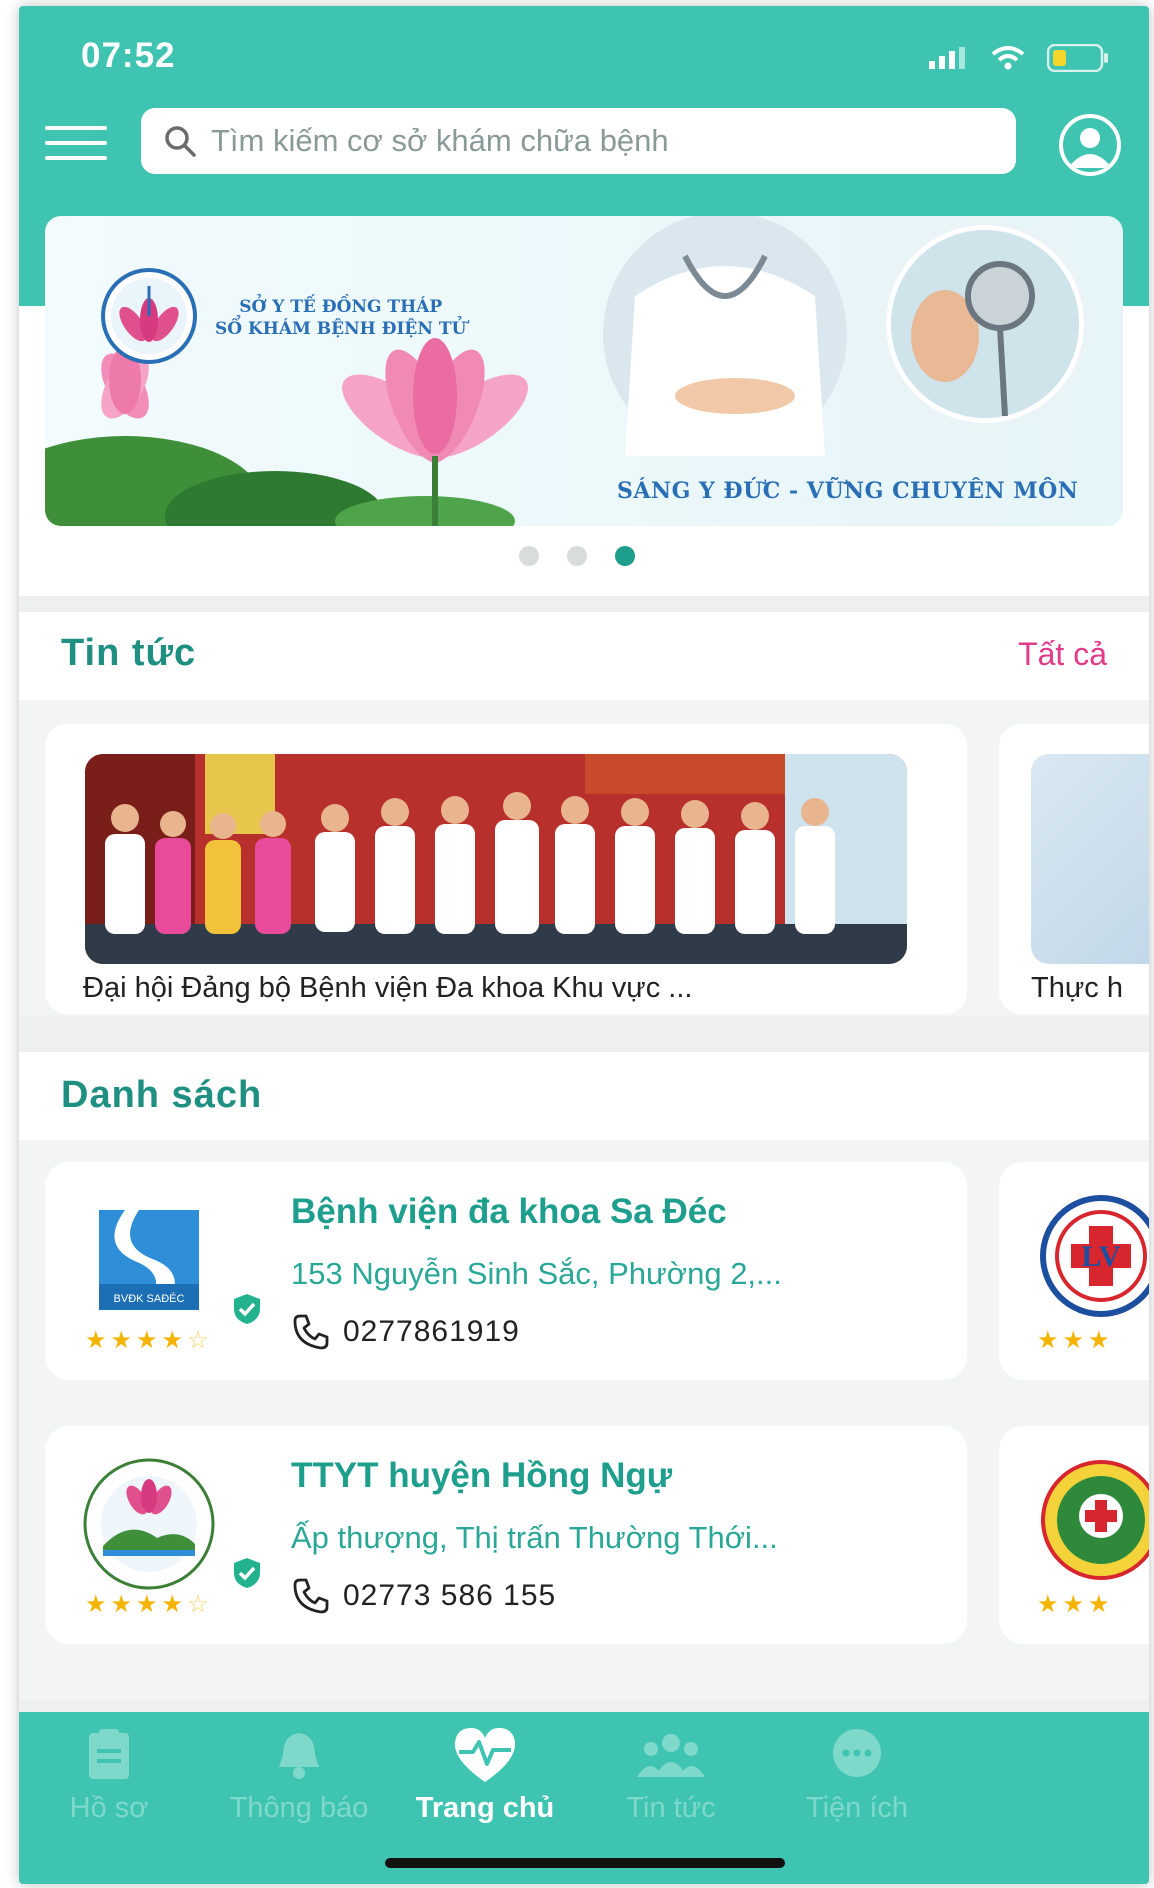 The width and height of the screenshot is (1154, 1888). I want to click on banner-org-name: SỞ Y TẾ ĐỒNG THÁP SỔ KHÁM BỆNH ĐIỆN TỬ, so click(341, 318).